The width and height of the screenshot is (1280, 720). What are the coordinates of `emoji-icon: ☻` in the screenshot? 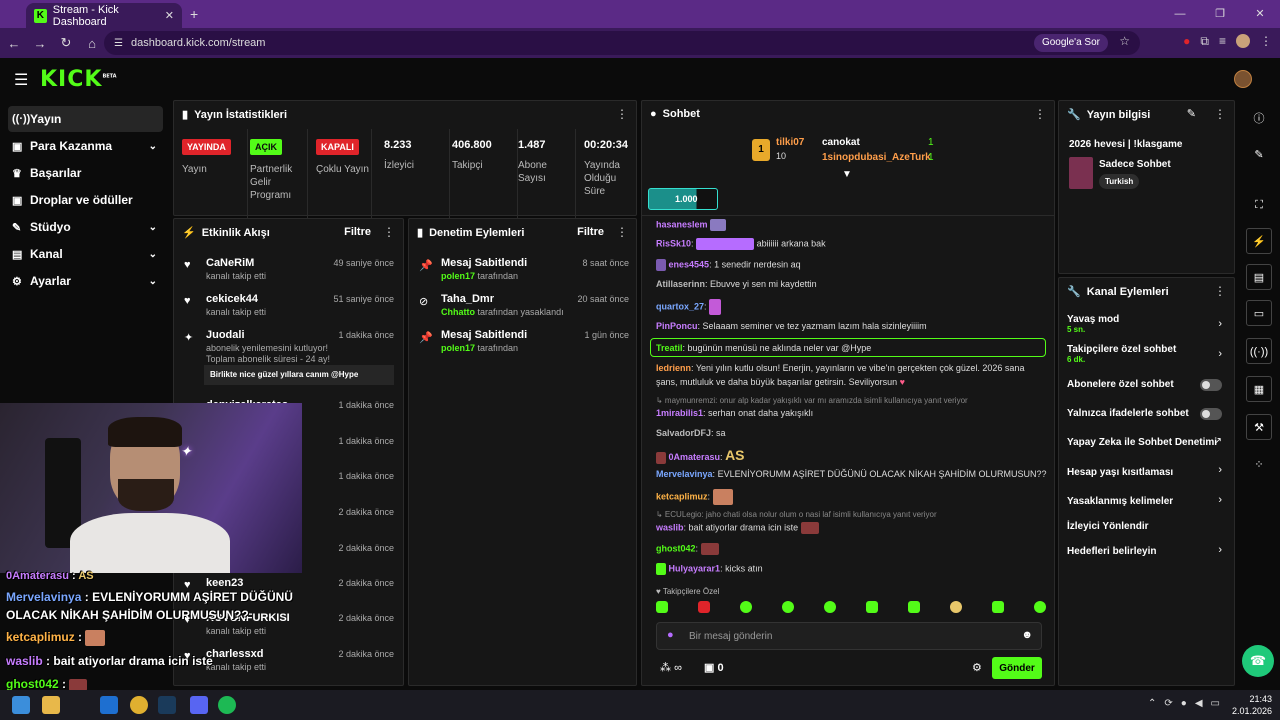 It's located at (1027, 635).